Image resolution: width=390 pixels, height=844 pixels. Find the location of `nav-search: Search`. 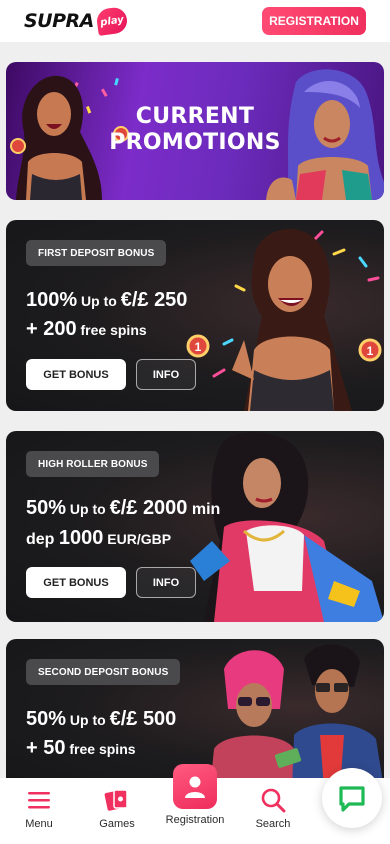

nav-search: Search is located at coordinates (273, 811).